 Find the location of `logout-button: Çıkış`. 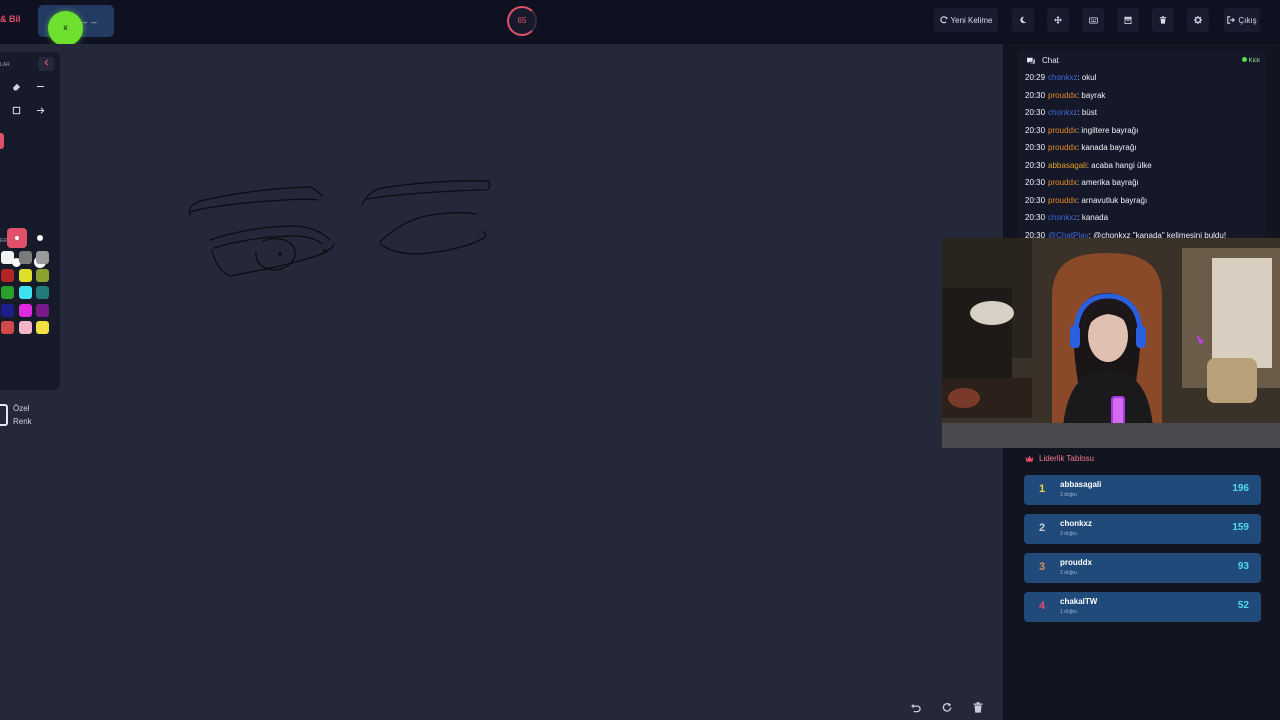

logout-button: Çıkış is located at coordinates (1242, 20).